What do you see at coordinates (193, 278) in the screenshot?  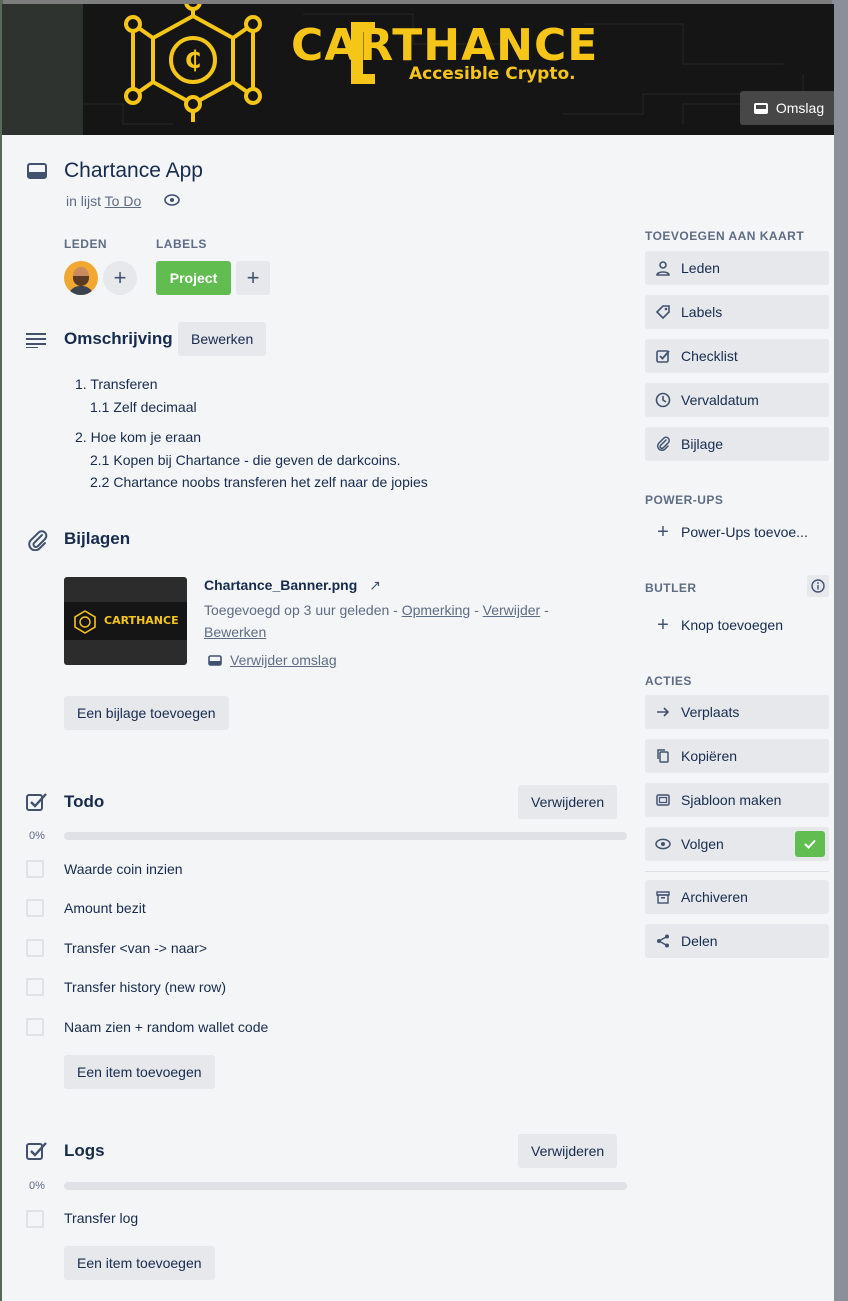 I see `label-project: Project` at bounding box center [193, 278].